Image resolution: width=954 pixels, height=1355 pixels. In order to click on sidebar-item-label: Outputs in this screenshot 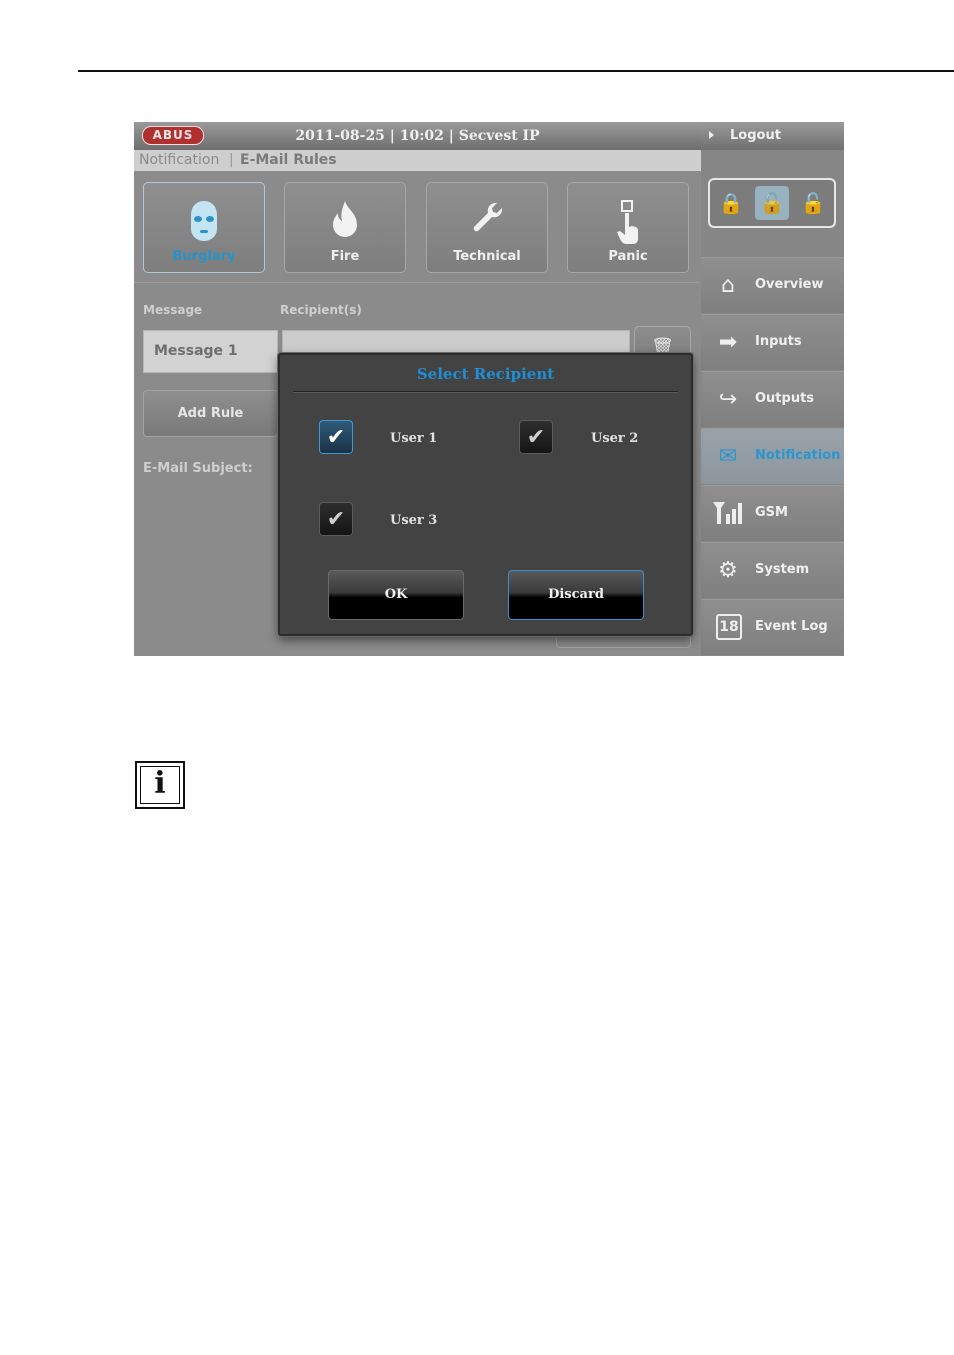, I will do `click(785, 398)`.